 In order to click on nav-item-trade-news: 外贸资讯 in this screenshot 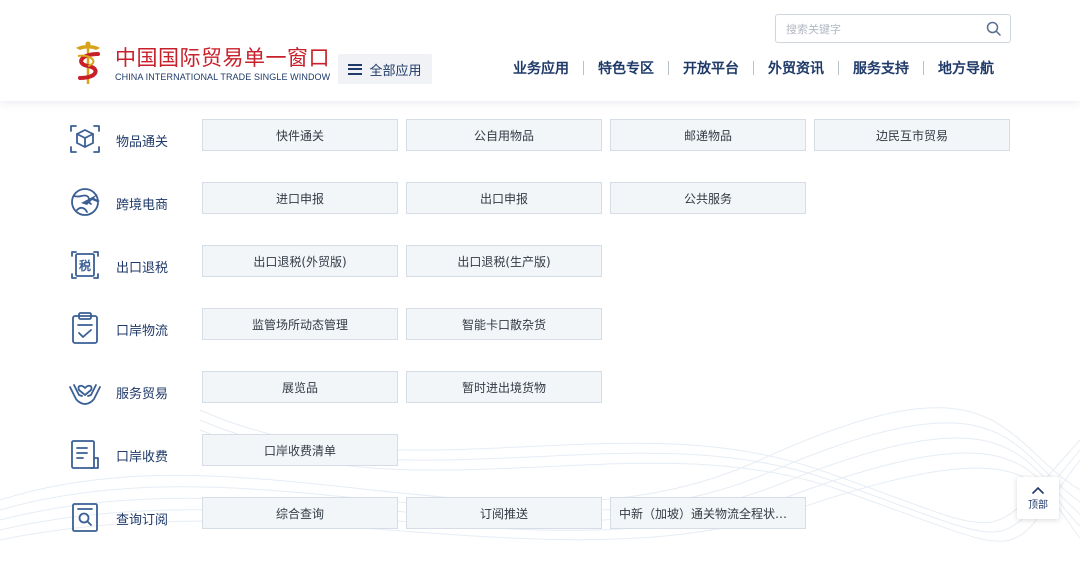, I will do `click(796, 68)`.